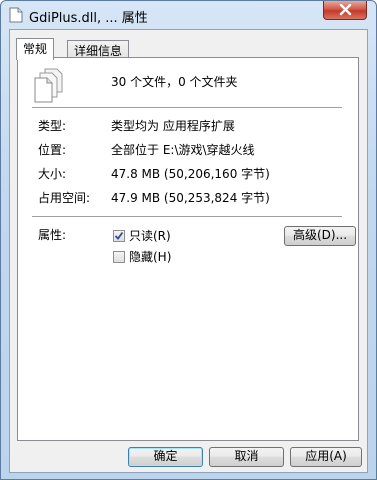  What do you see at coordinates (52, 235) in the screenshot?
I see `attributes-label: 属性:` at bounding box center [52, 235].